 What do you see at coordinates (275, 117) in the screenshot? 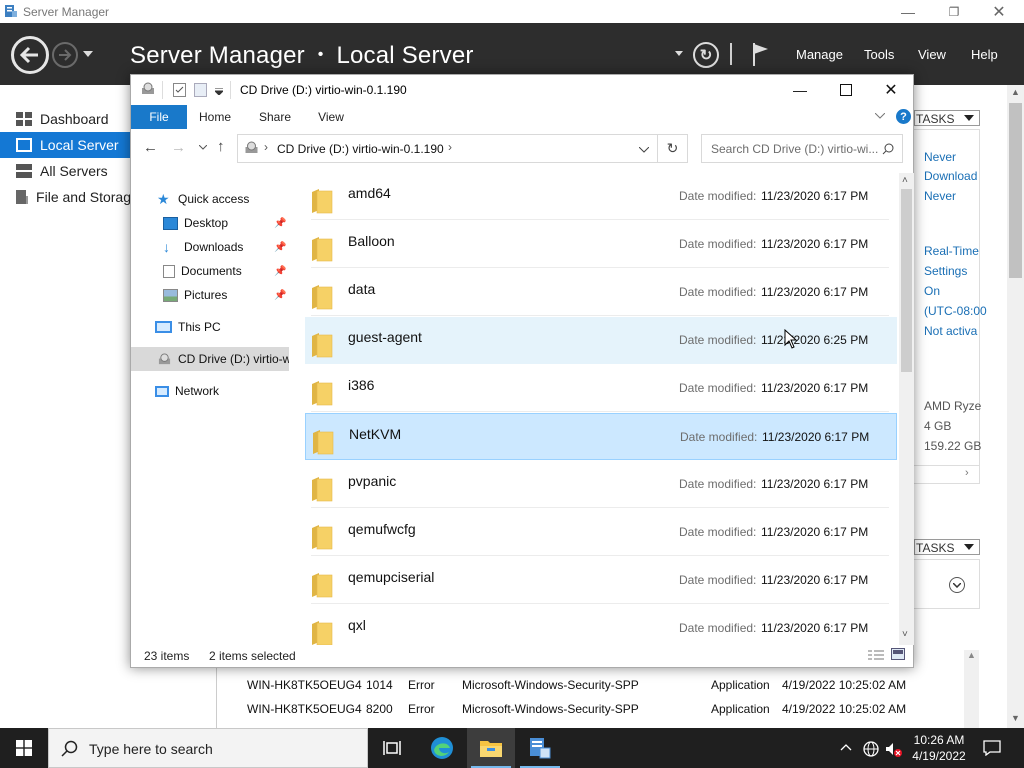
I see `tab-share: Share` at bounding box center [275, 117].